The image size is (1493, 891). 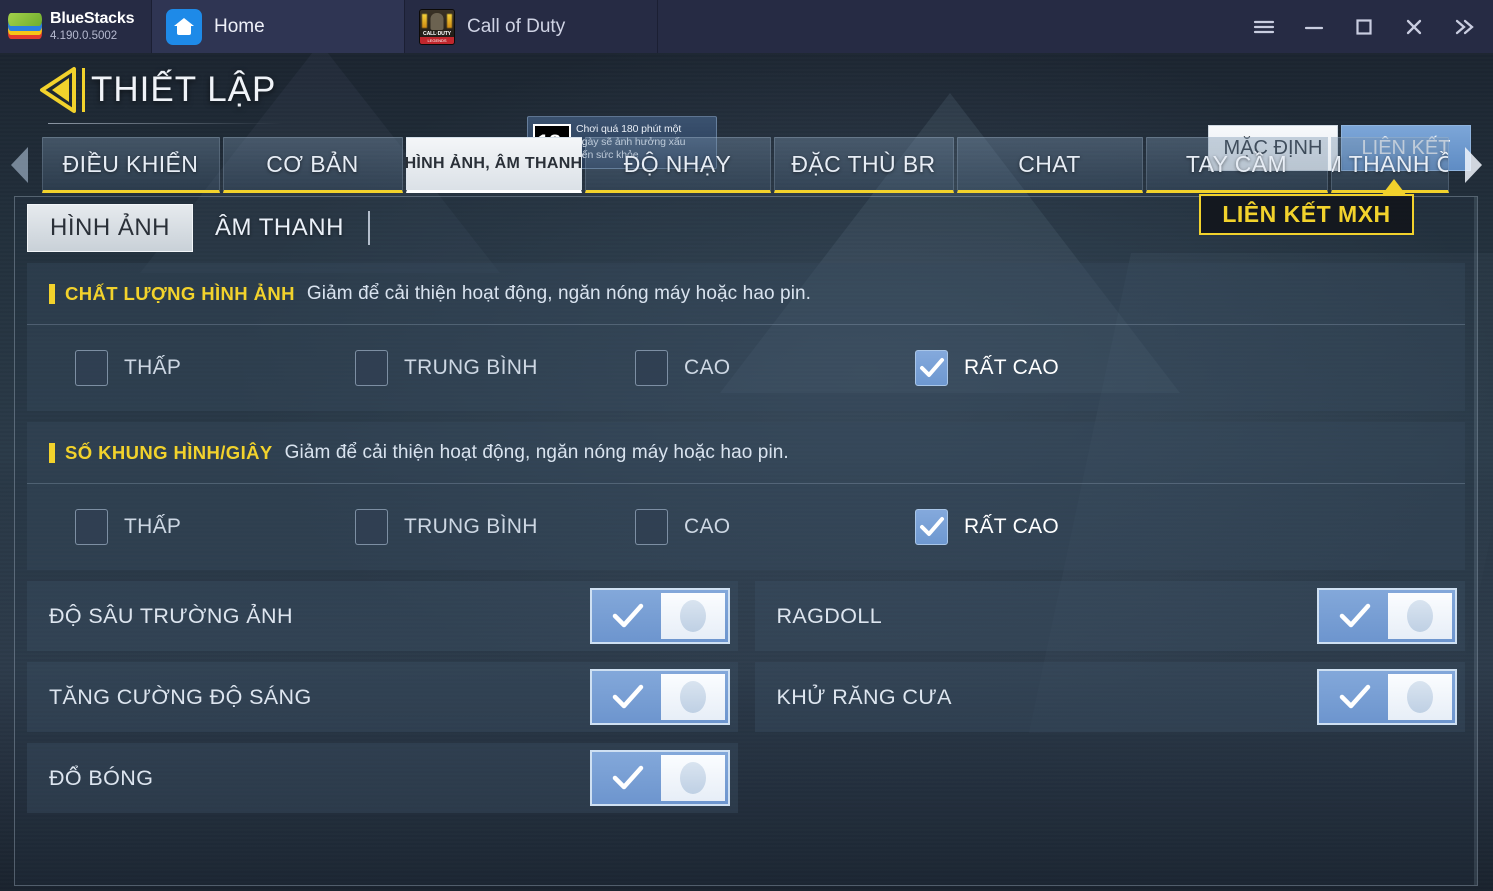 What do you see at coordinates (864, 696) in the screenshot?
I see `toggle-label: KHỬ RĂNG CƯA` at bounding box center [864, 696].